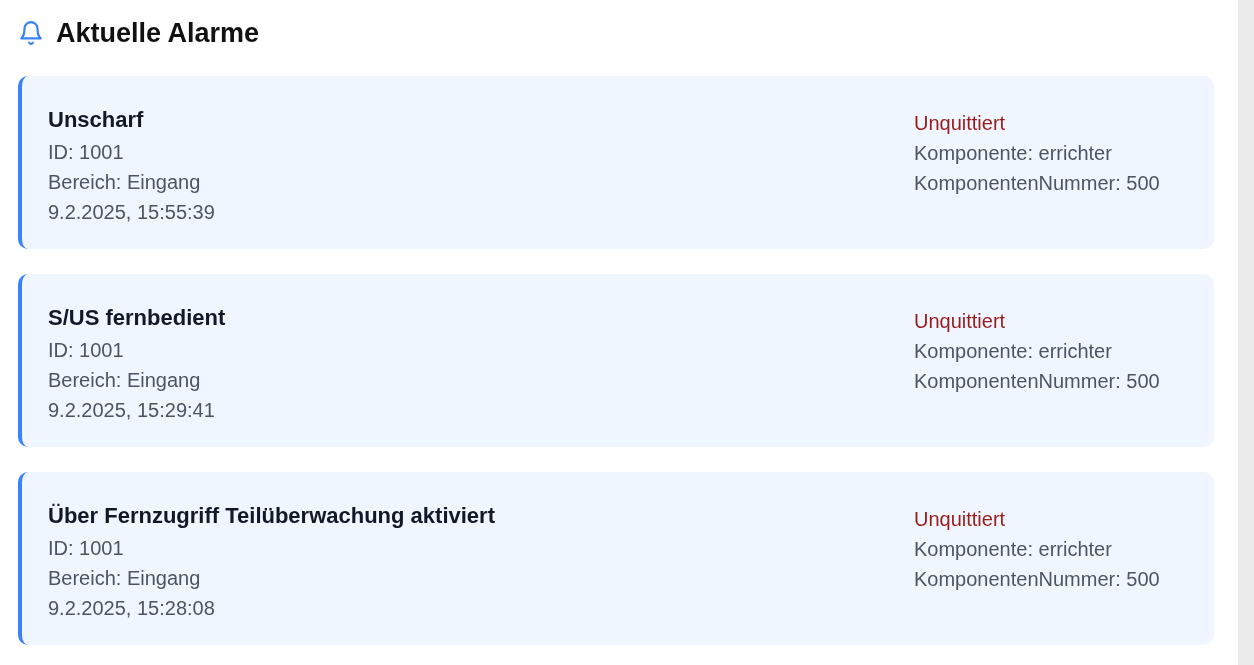 The image size is (1254, 665). What do you see at coordinates (158, 33) in the screenshot?
I see `page-title: Aktuelle Alarme` at bounding box center [158, 33].